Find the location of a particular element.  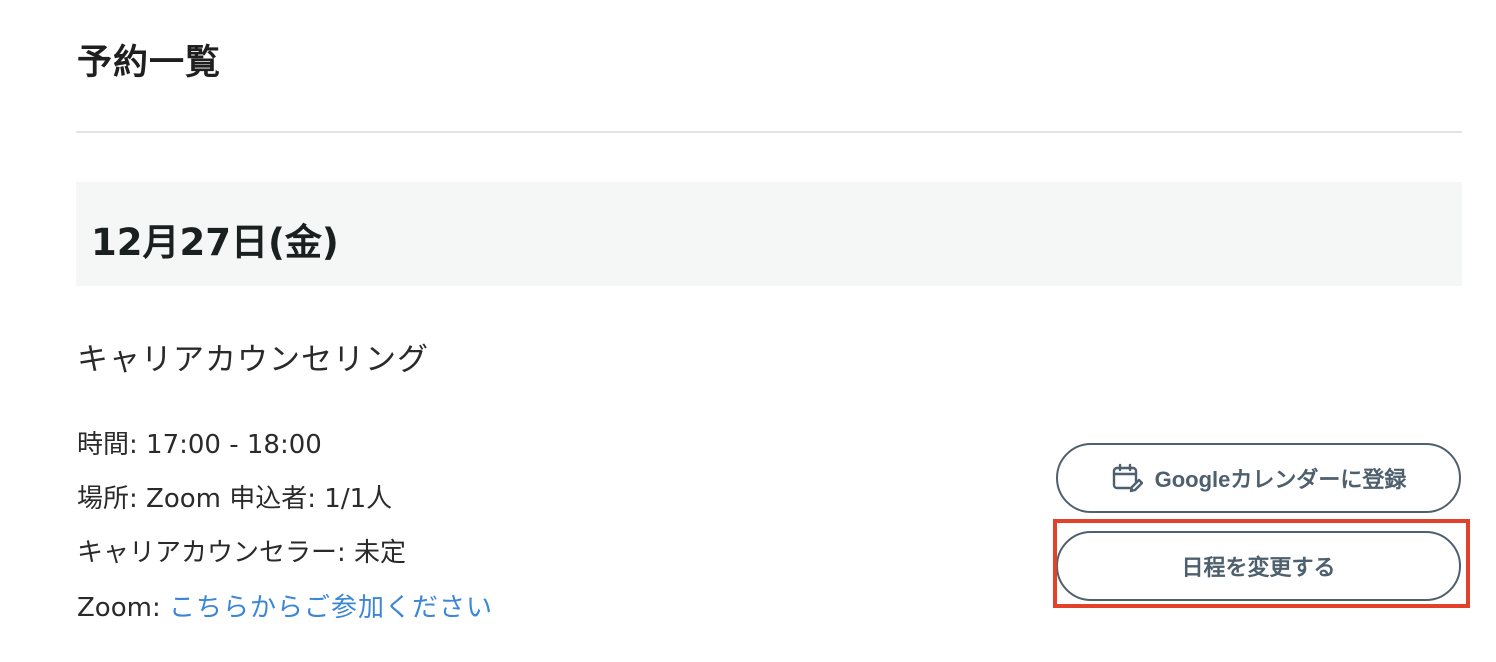

event-title: キャリアカウンセリング is located at coordinates (253, 360).